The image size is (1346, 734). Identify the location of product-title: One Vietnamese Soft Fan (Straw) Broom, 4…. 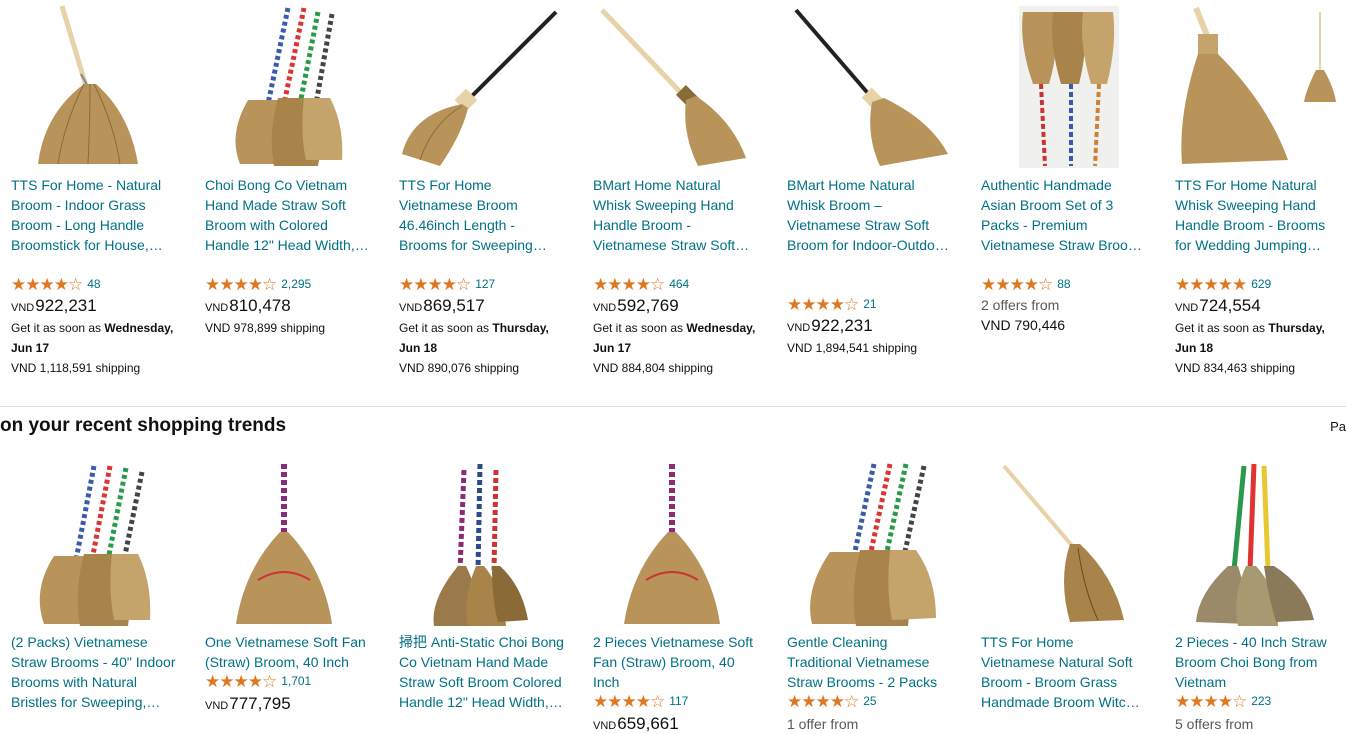
(288, 652).